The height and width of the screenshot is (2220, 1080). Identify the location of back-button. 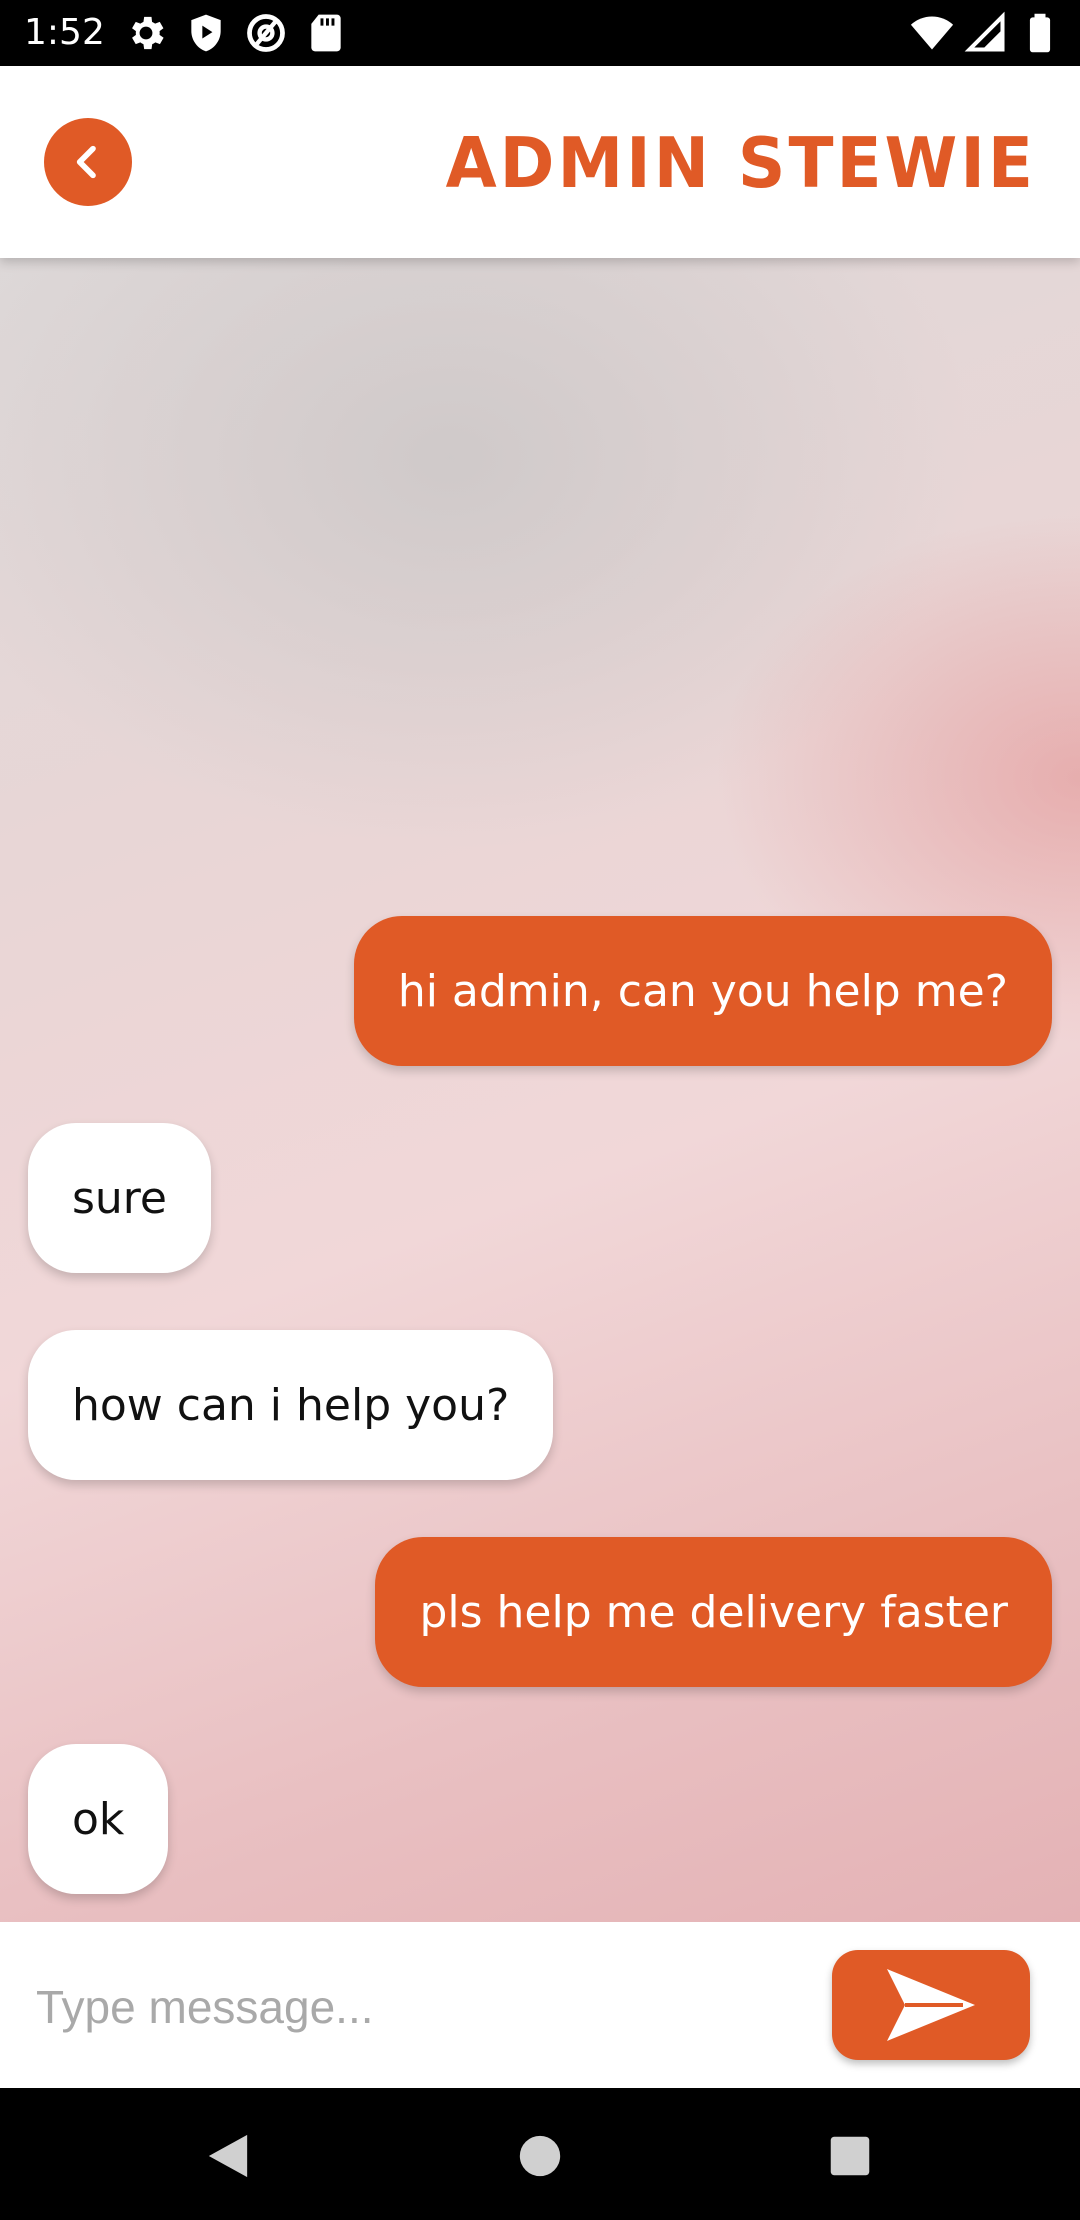
(88, 162).